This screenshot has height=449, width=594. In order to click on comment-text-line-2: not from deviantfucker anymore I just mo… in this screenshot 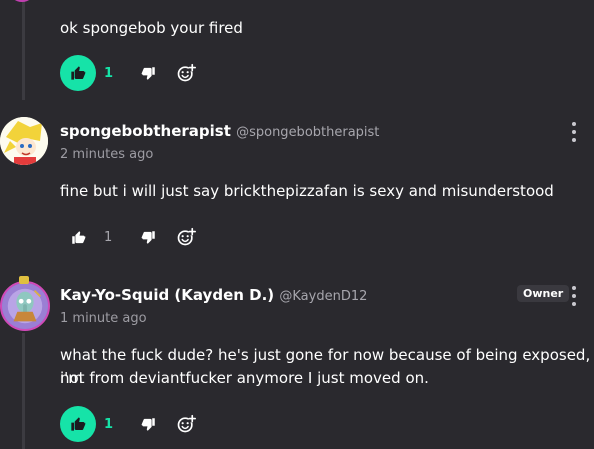, I will do `click(244, 378)`.